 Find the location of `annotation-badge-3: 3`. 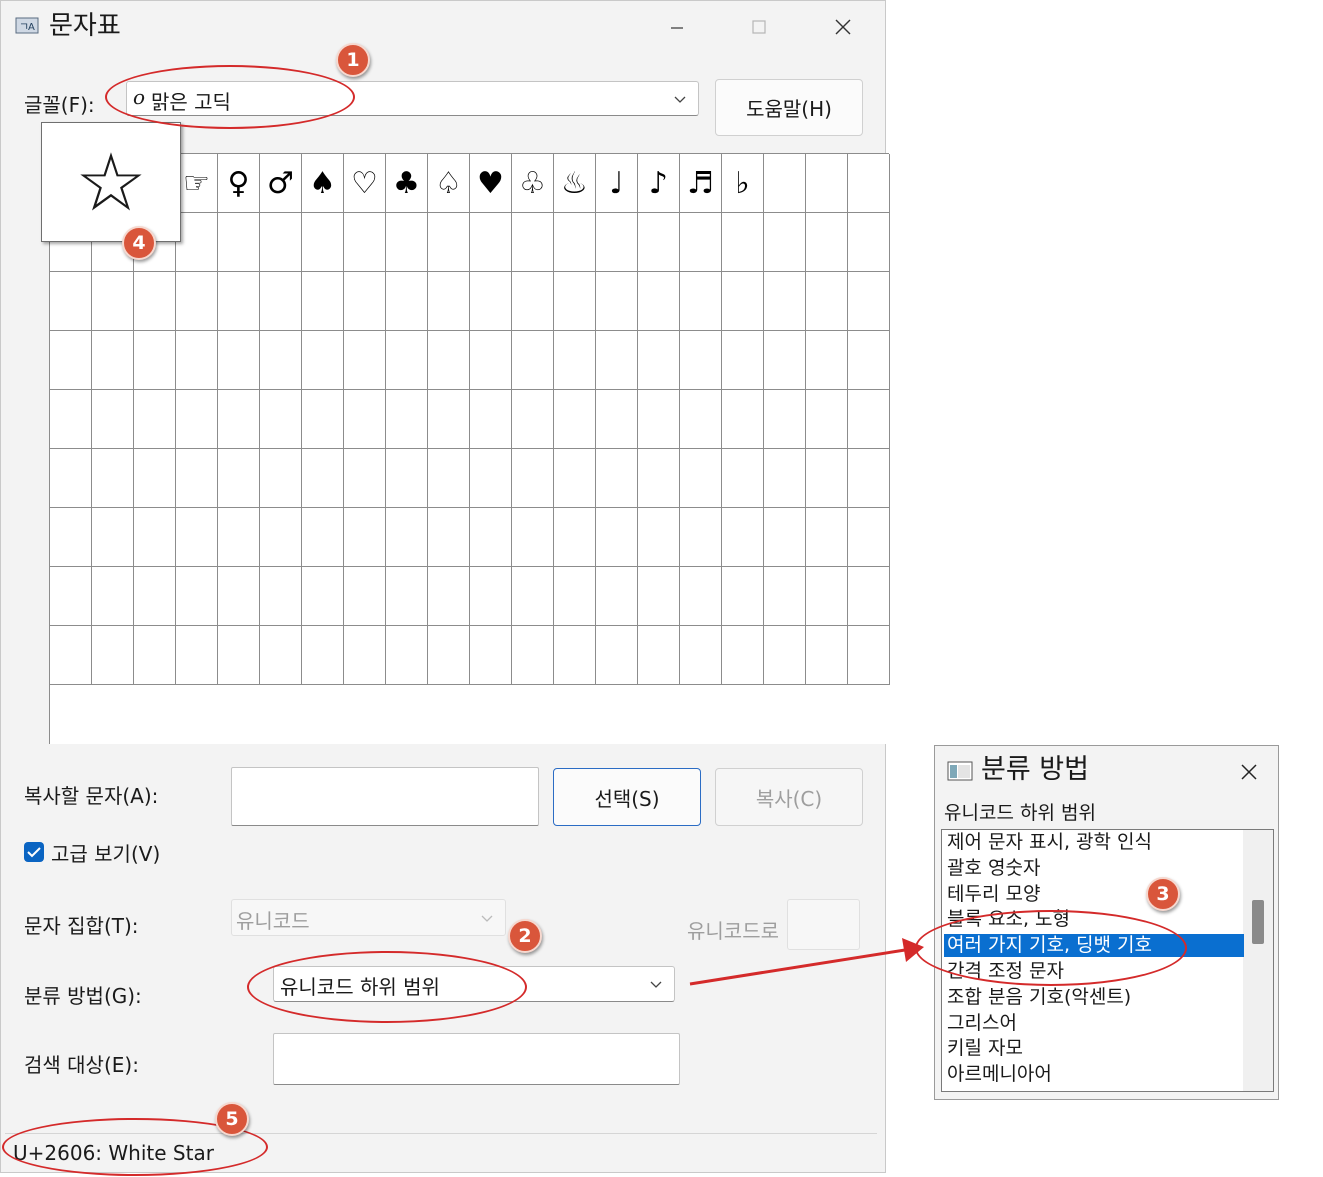

annotation-badge-3: 3 is located at coordinates (1163, 894).